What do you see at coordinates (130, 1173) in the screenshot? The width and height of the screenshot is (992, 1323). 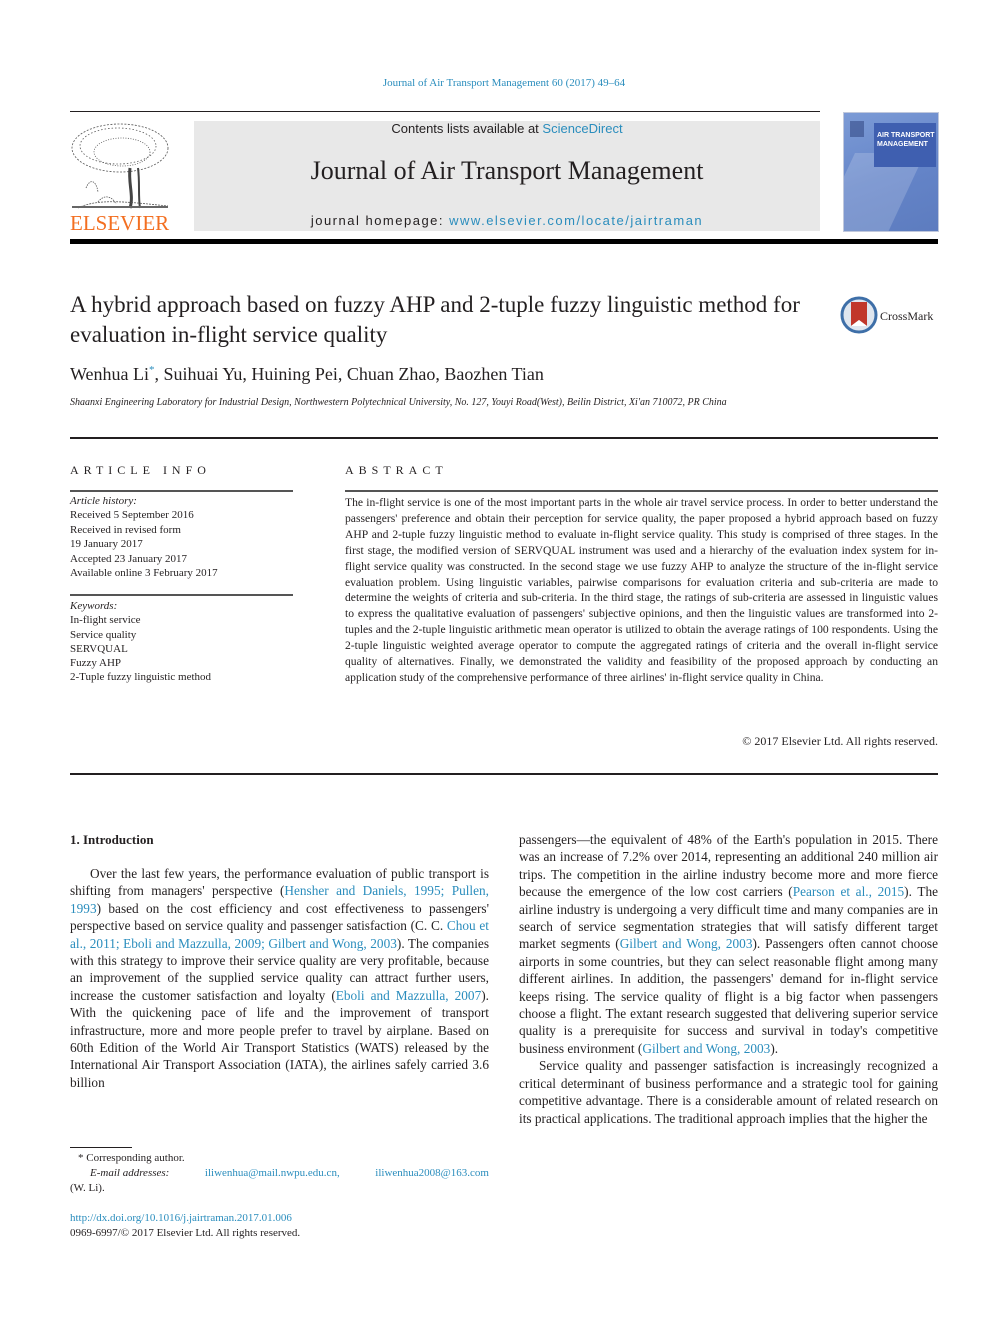 I see `email-label: E-mail addresses:` at bounding box center [130, 1173].